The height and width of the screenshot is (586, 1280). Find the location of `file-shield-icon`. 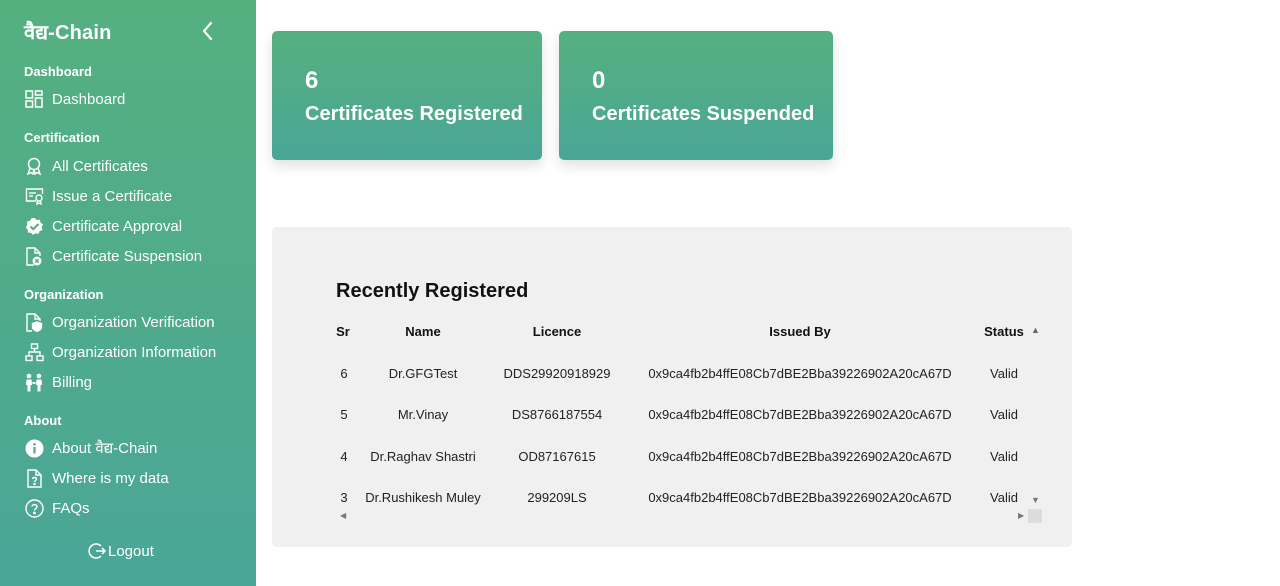

file-shield-icon is located at coordinates (34, 322).